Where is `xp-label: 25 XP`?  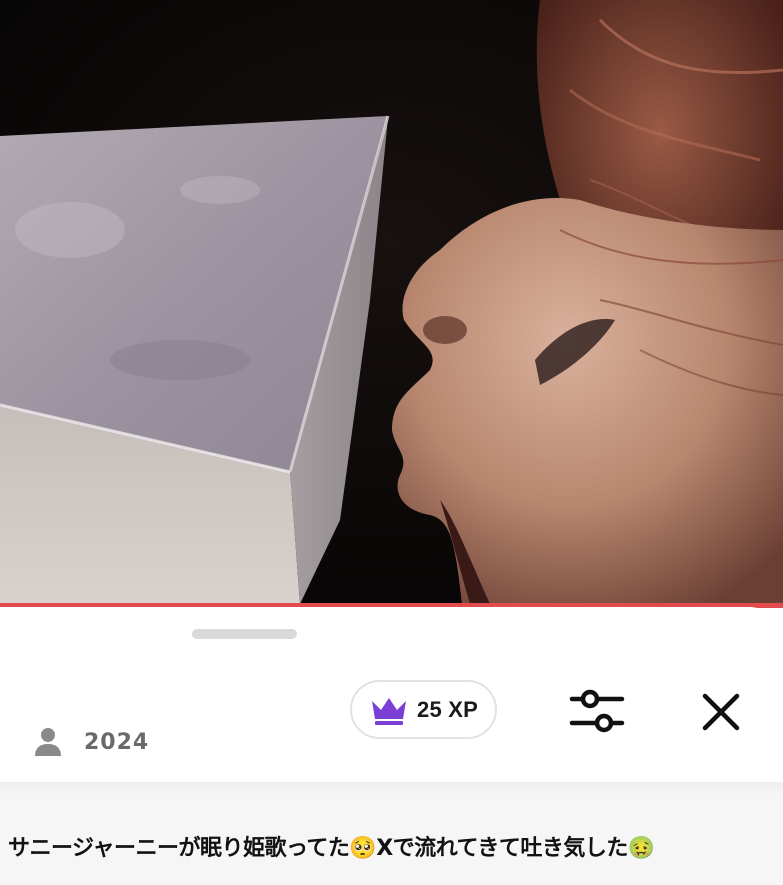 xp-label: 25 XP is located at coordinates (447, 709).